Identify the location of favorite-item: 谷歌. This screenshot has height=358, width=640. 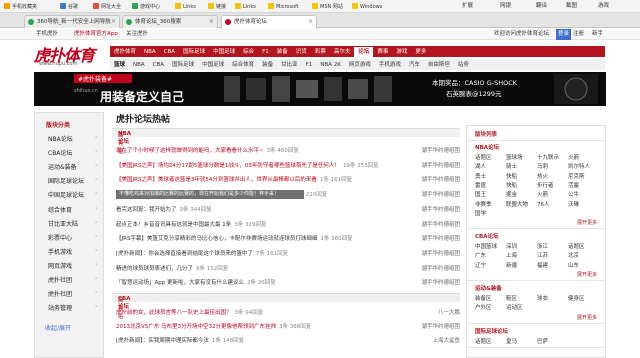
(69, 7).